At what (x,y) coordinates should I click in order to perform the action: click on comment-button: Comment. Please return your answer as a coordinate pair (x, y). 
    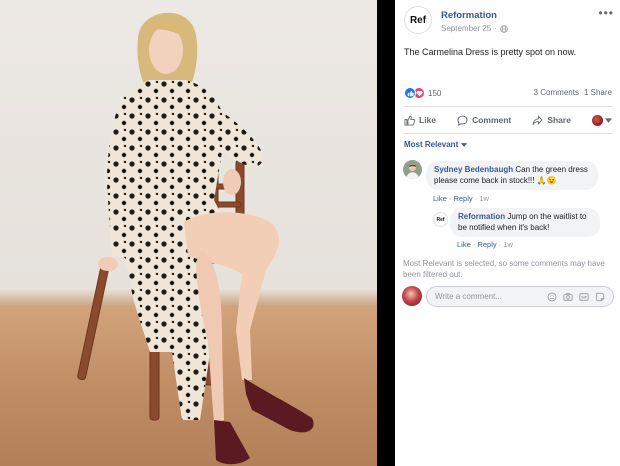
    Looking at the image, I should click on (484, 120).